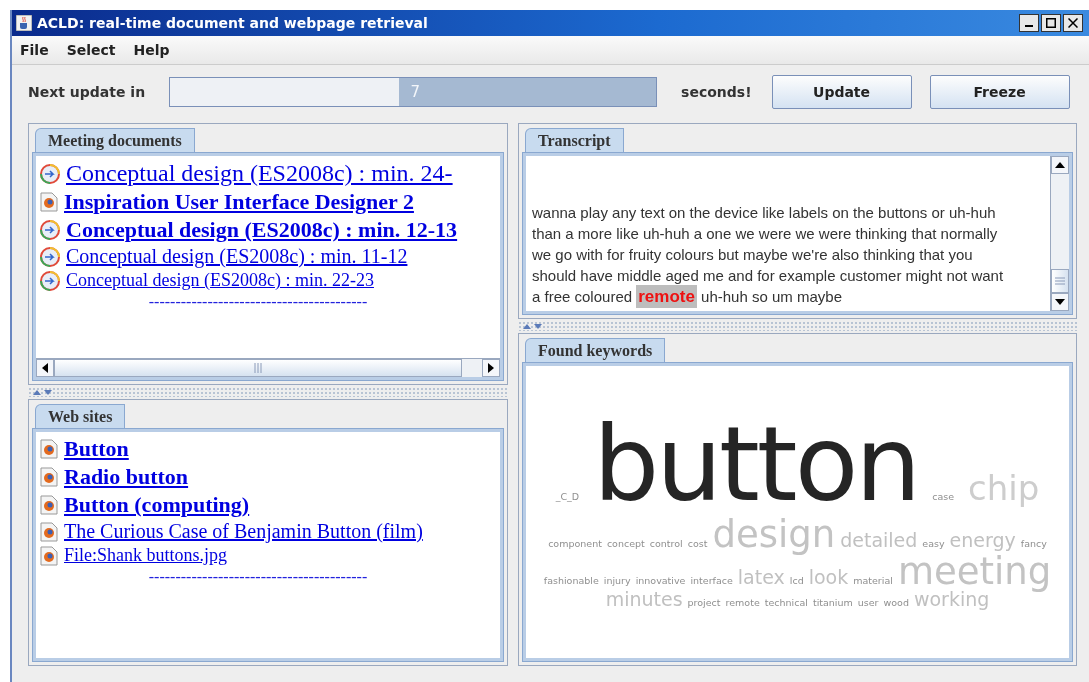 The width and height of the screenshot is (1089, 682). I want to click on document-link: Button, so click(96, 449).